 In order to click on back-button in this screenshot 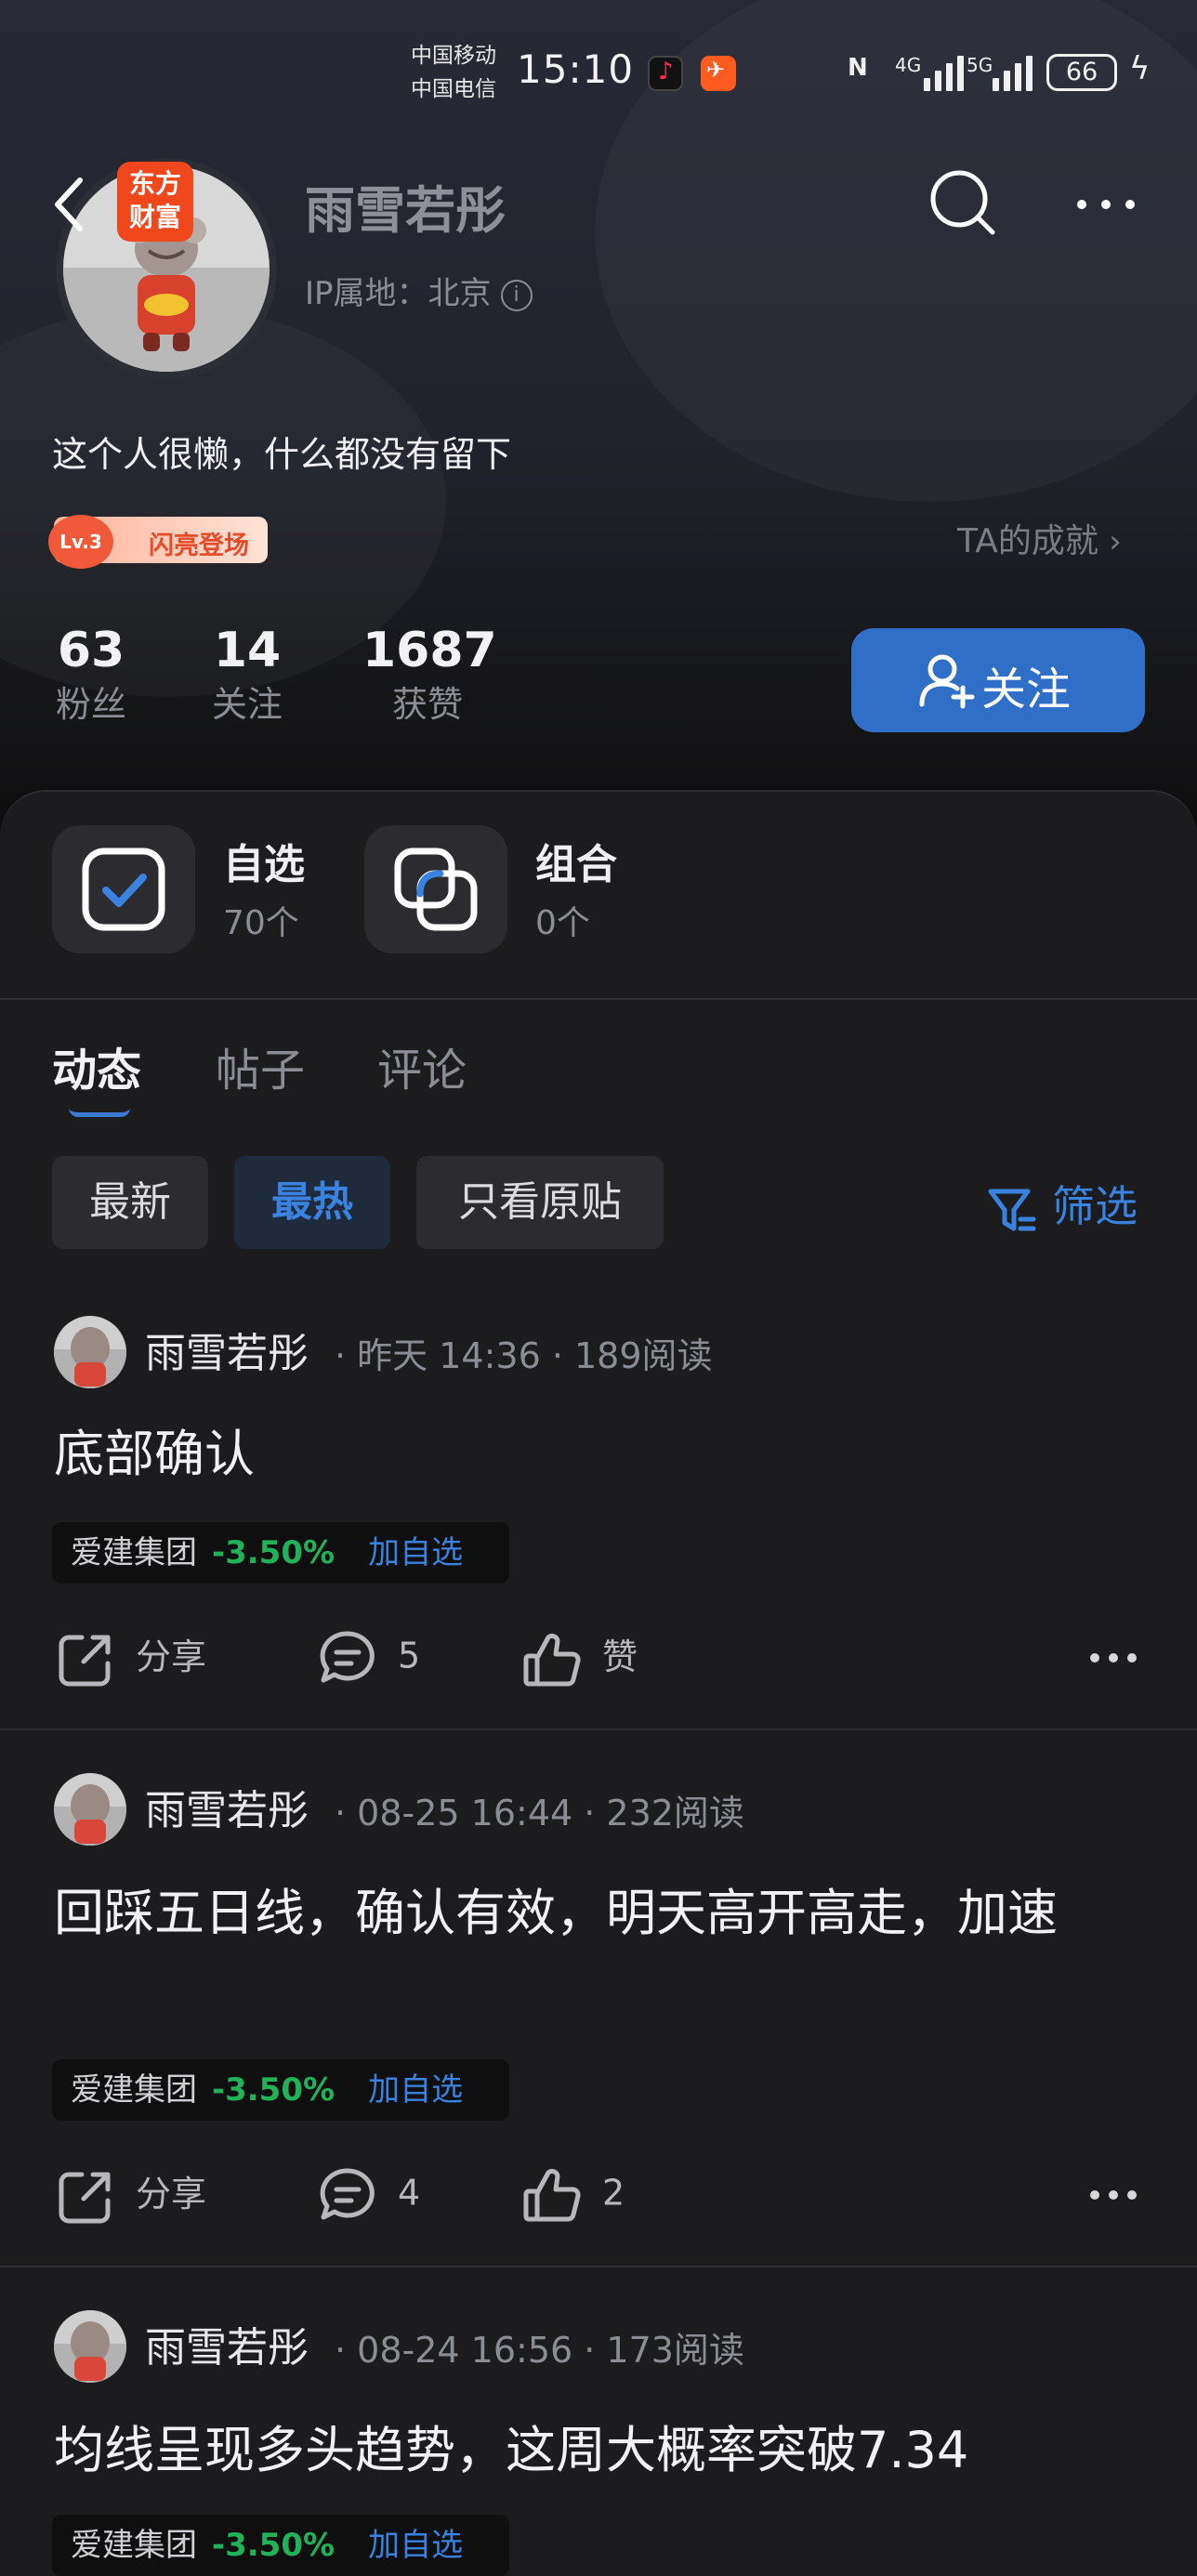, I will do `click(71, 204)`.